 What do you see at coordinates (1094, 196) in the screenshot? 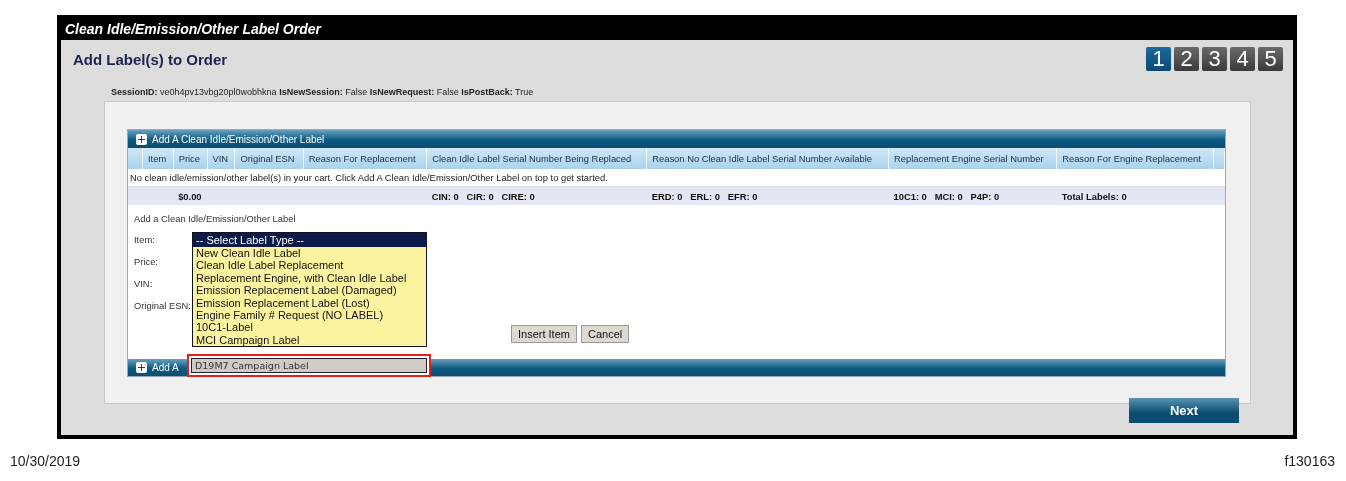
I see `total-value: Total Labels: 0` at bounding box center [1094, 196].